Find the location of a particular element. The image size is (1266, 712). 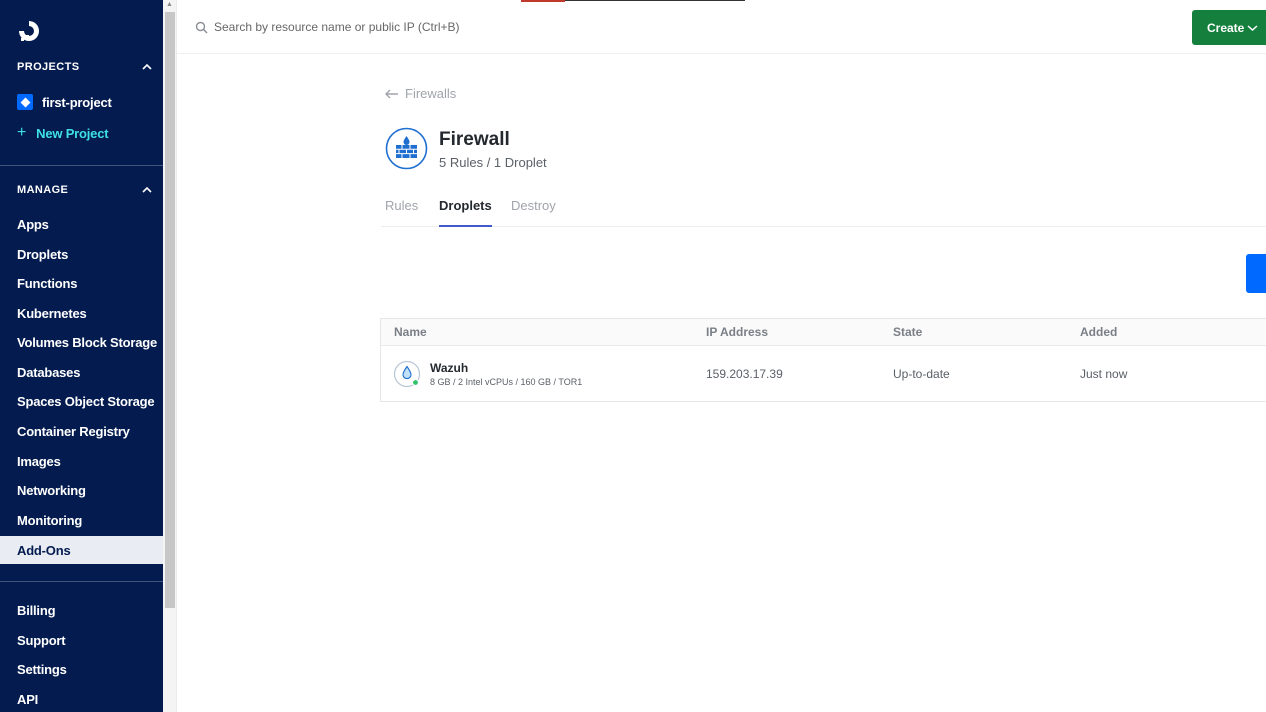

column-header-added: Added is located at coordinates (1098, 332).